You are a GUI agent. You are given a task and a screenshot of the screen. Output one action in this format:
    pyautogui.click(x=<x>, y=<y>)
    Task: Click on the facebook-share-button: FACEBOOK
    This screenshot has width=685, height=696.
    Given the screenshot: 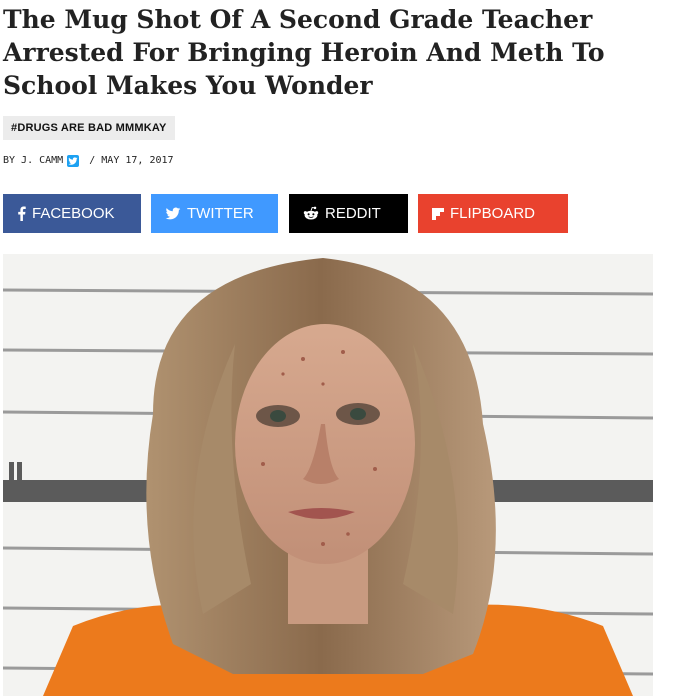 What is the action you would take?
    pyautogui.click(x=72, y=213)
    